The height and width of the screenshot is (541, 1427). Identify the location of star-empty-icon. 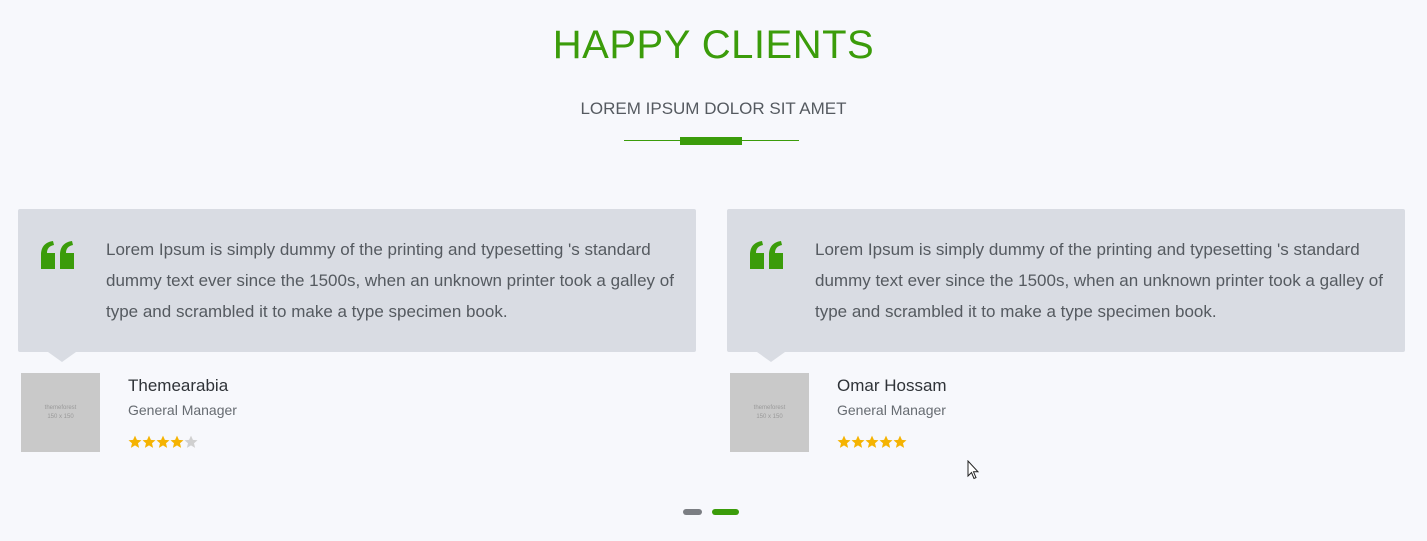
(191, 441).